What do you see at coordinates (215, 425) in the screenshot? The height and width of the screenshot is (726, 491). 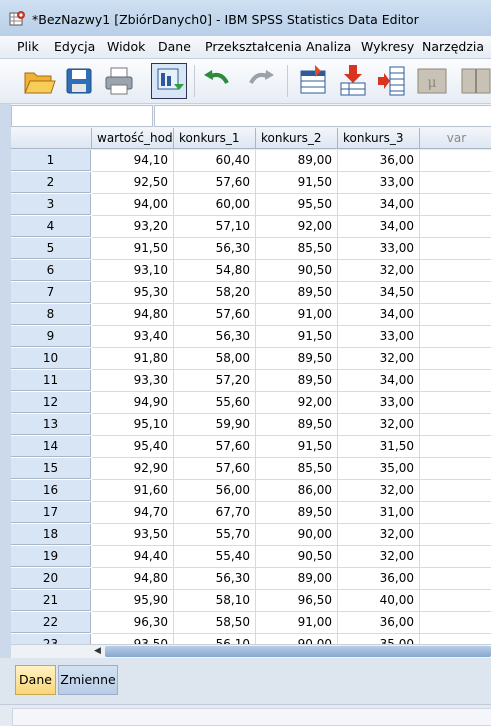 I see `table-cell: 59,90` at bounding box center [215, 425].